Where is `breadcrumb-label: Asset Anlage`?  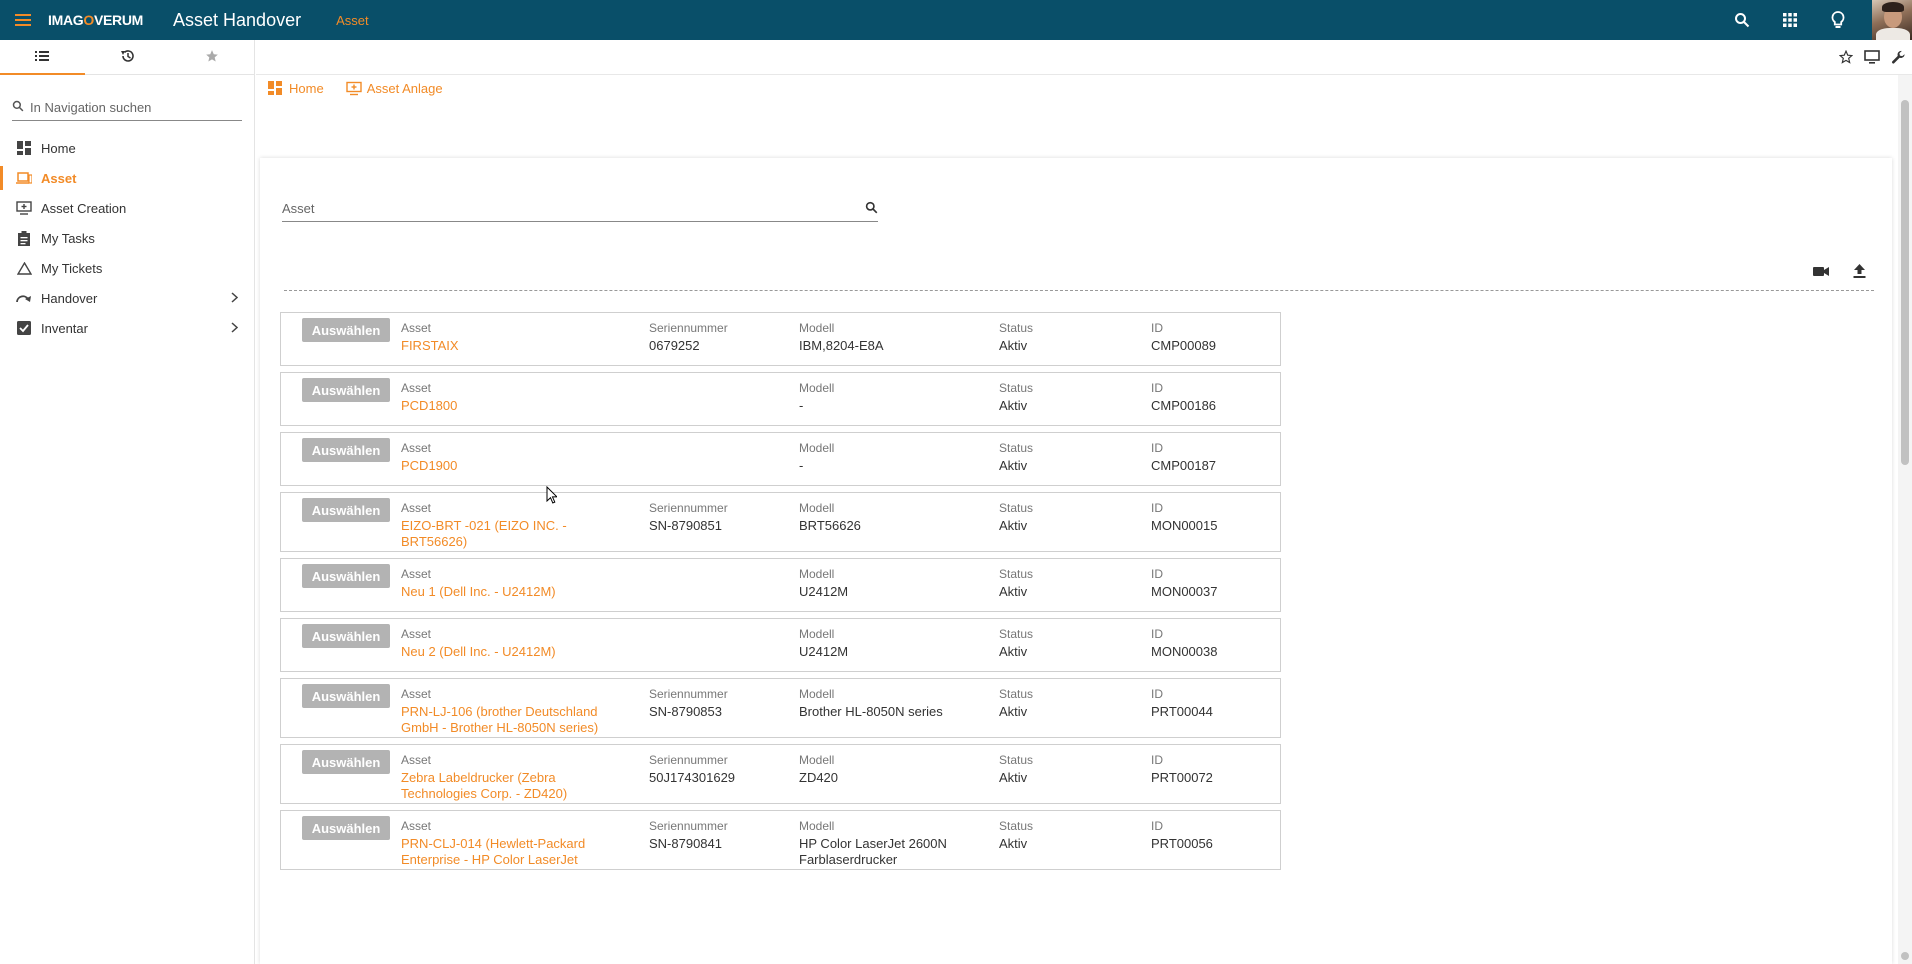 breadcrumb-label: Asset Anlage is located at coordinates (404, 88).